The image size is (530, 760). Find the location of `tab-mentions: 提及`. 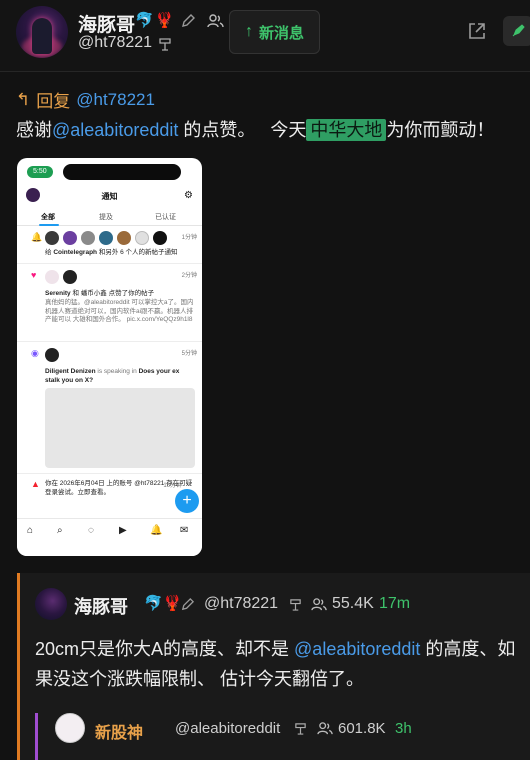

tab-mentions: 提及 is located at coordinates (106, 217).